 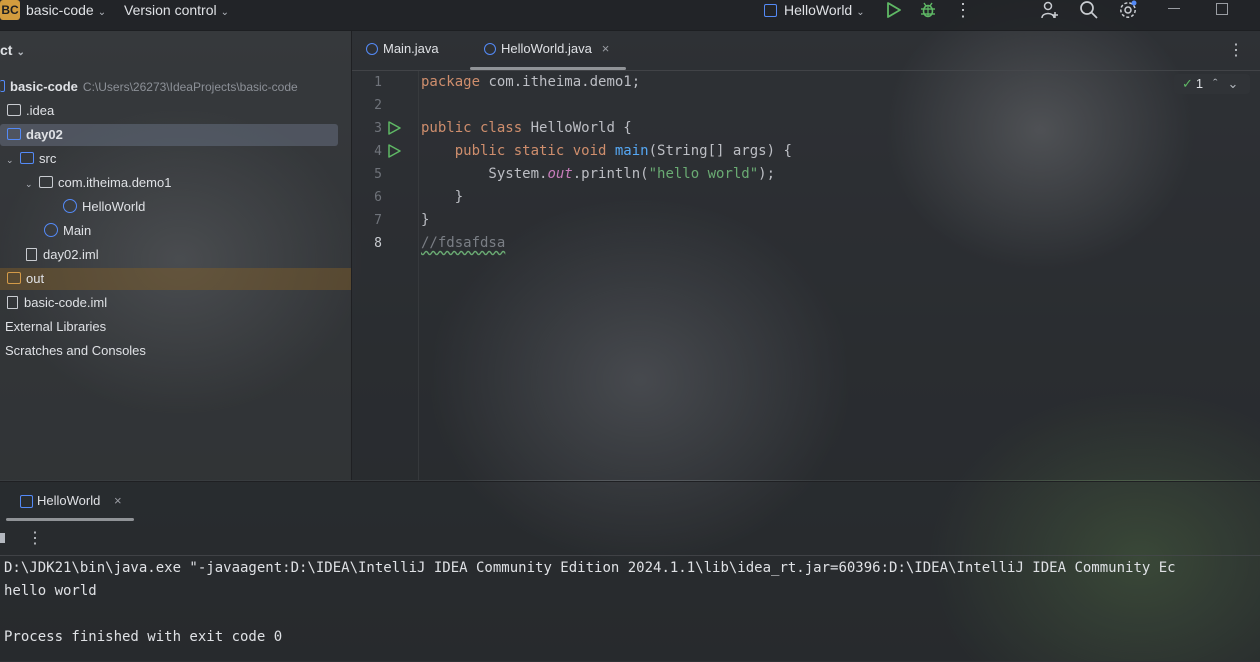 I want to click on tab-label: HelloWorld.java, so click(x=546, y=48).